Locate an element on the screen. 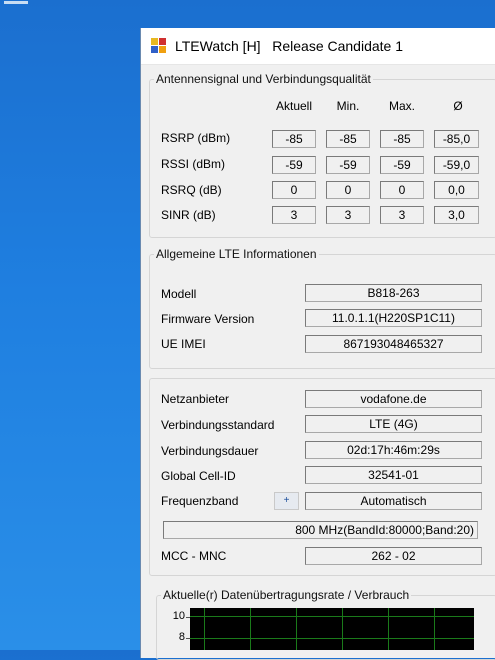 The height and width of the screenshot is (660, 495). app-icon is located at coordinates (159, 46).